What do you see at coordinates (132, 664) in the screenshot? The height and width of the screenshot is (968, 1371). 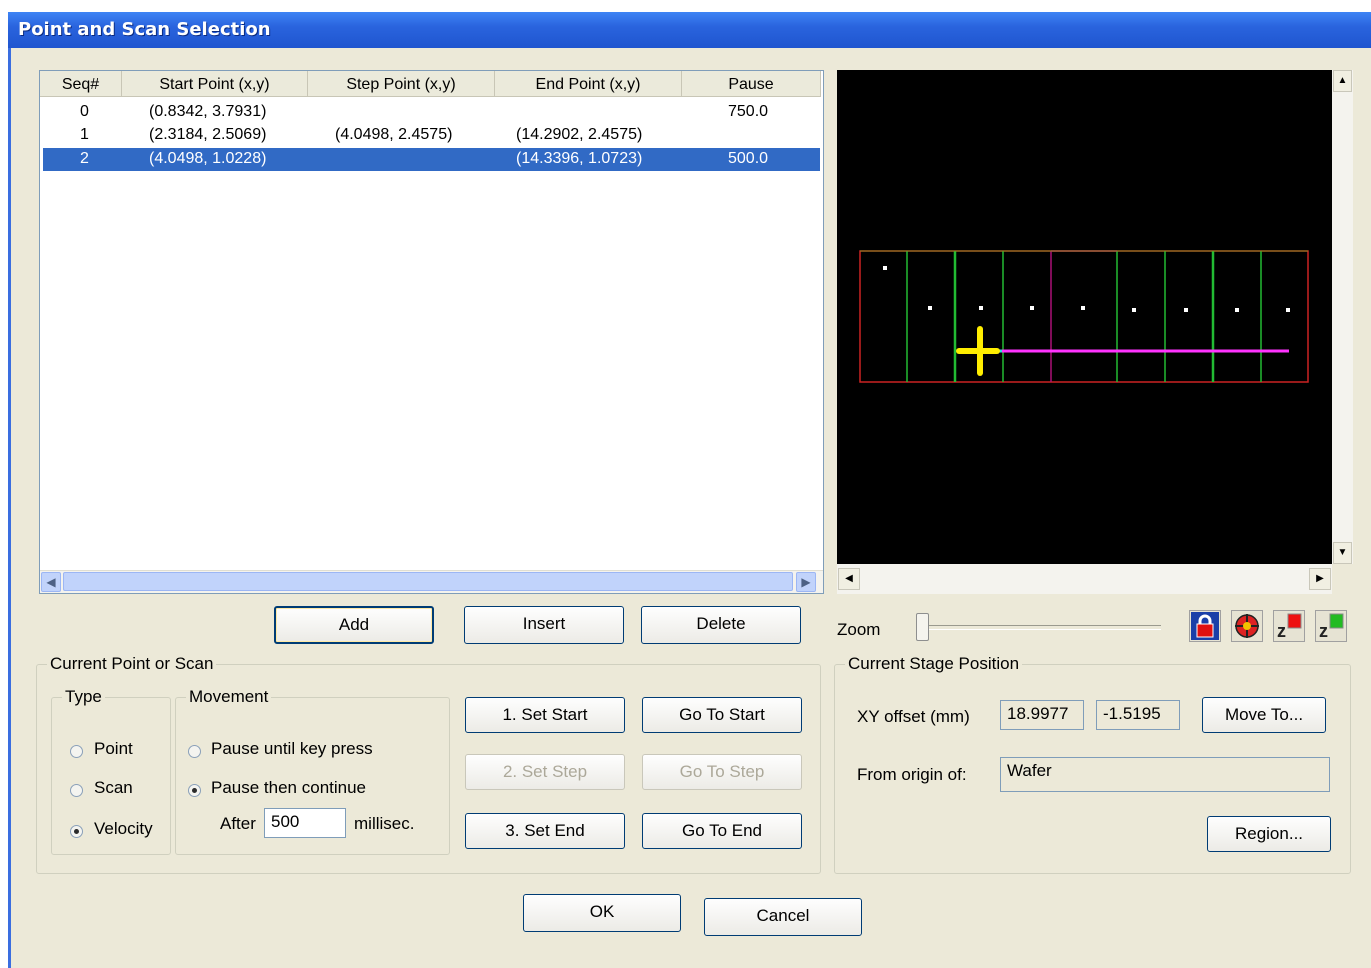 I see `current-point-group-label: Current Point or Scan` at bounding box center [132, 664].